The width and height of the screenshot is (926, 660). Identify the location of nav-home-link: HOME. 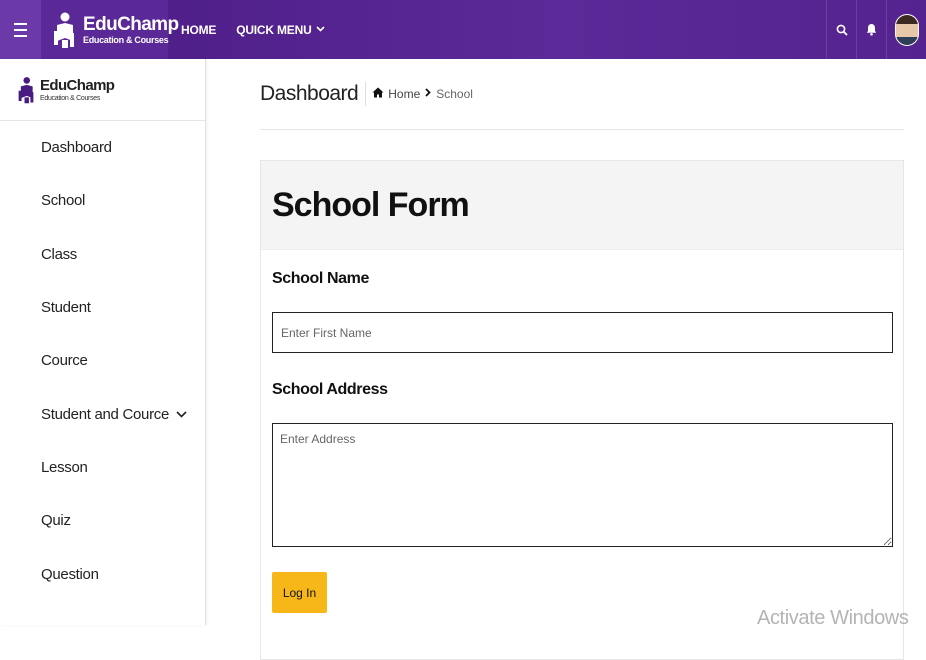
(198, 30).